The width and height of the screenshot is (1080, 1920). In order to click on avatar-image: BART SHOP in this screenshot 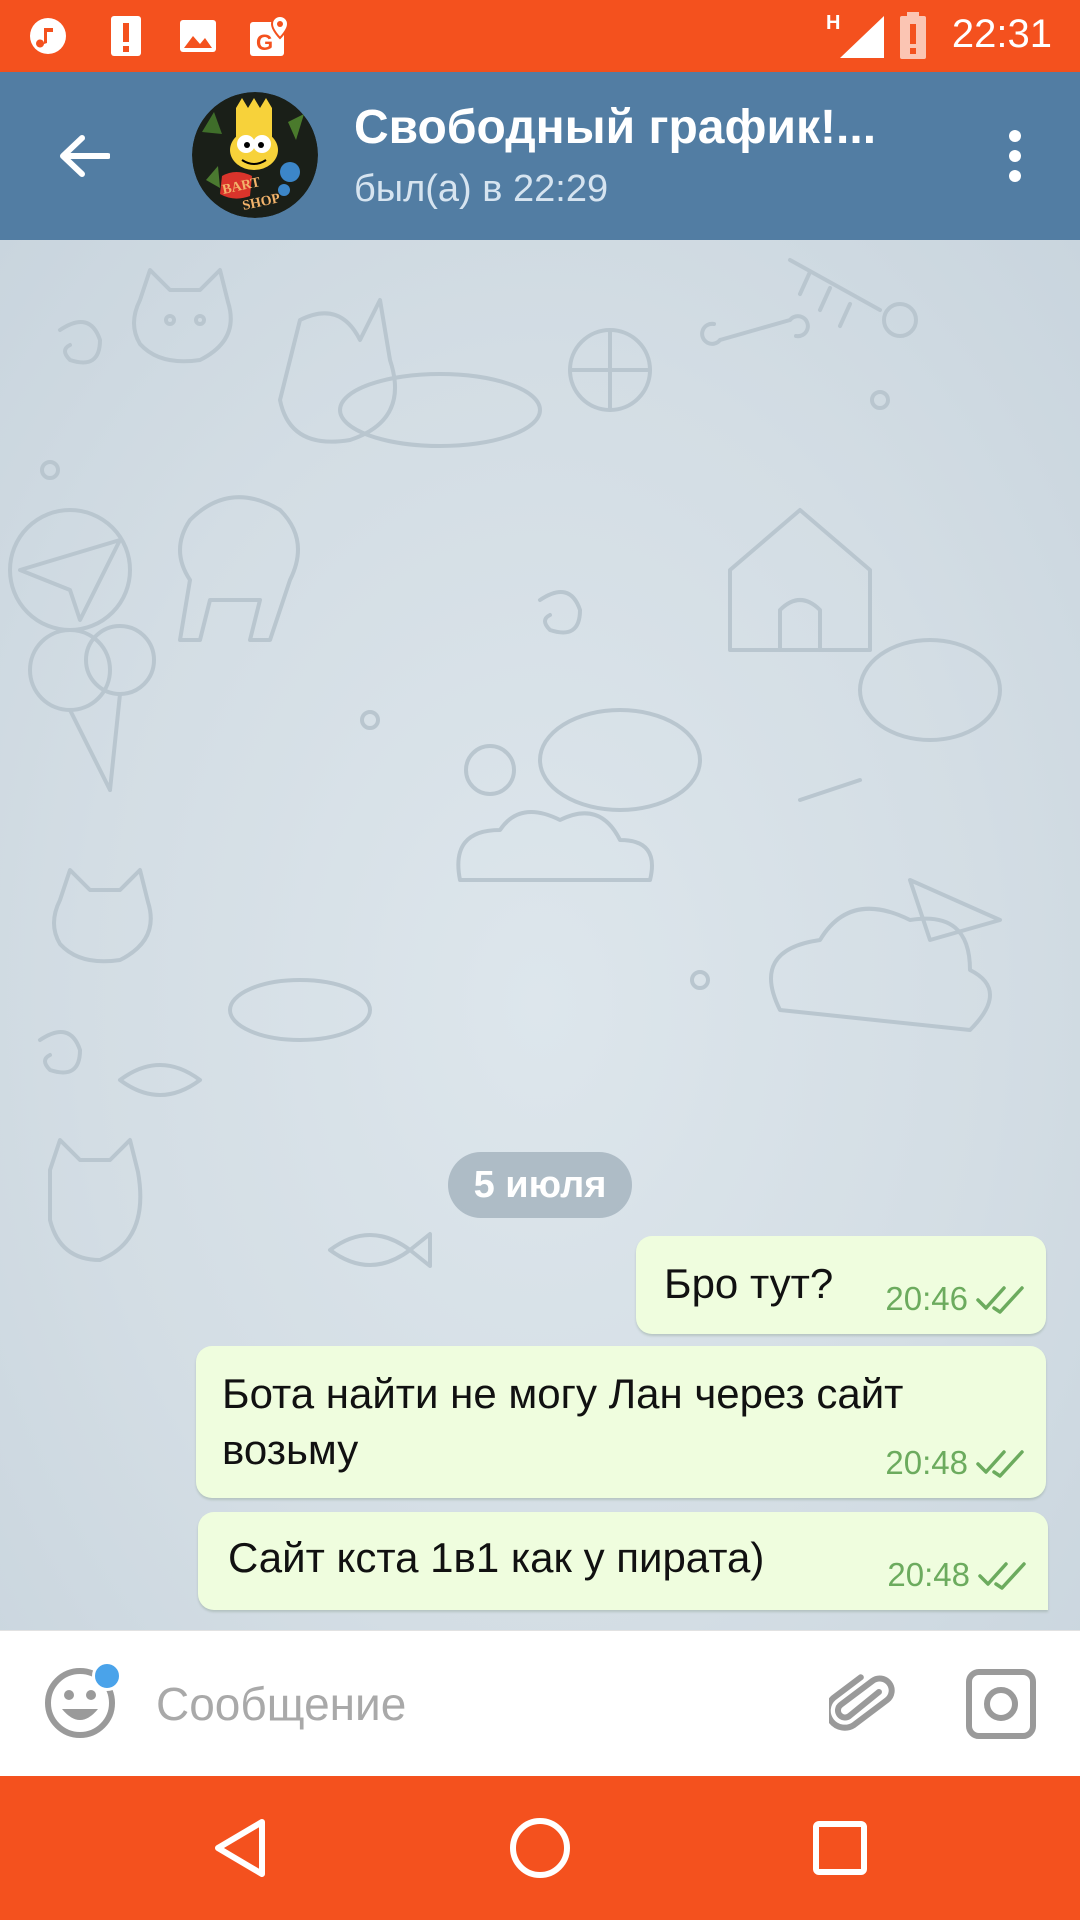, I will do `click(255, 155)`.